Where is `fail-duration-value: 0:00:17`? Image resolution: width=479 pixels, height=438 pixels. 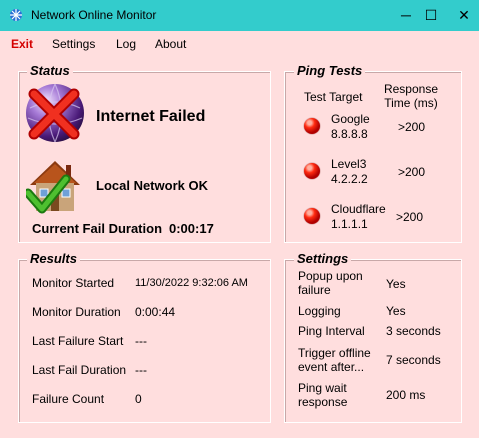 fail-duration-value: 0:00:17 is located at coordinates (191, 228).